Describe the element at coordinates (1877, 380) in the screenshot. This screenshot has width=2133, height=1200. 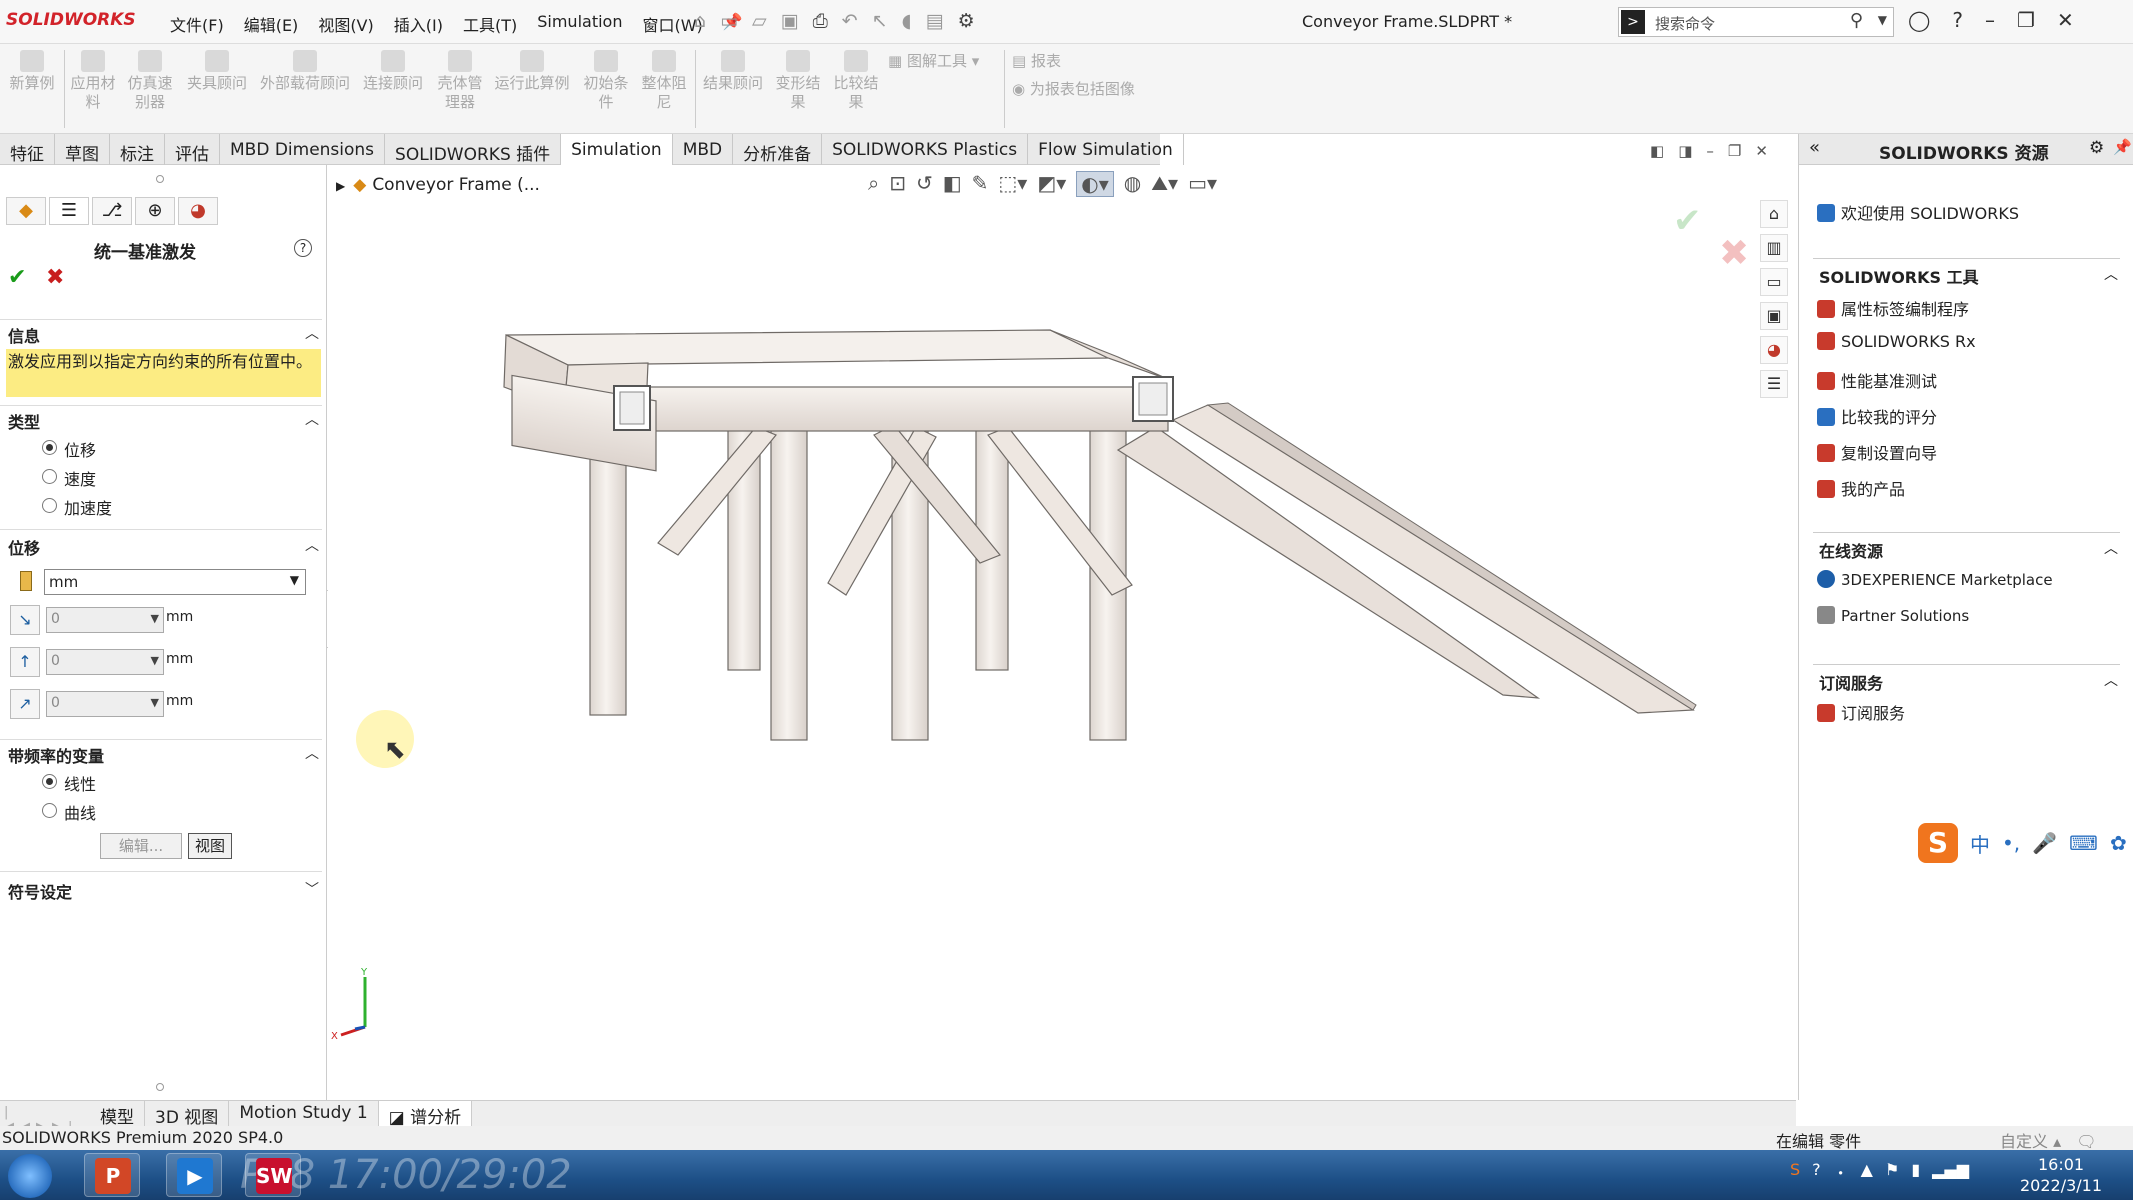
I see `tool-link: 性能基准测试` at that location.